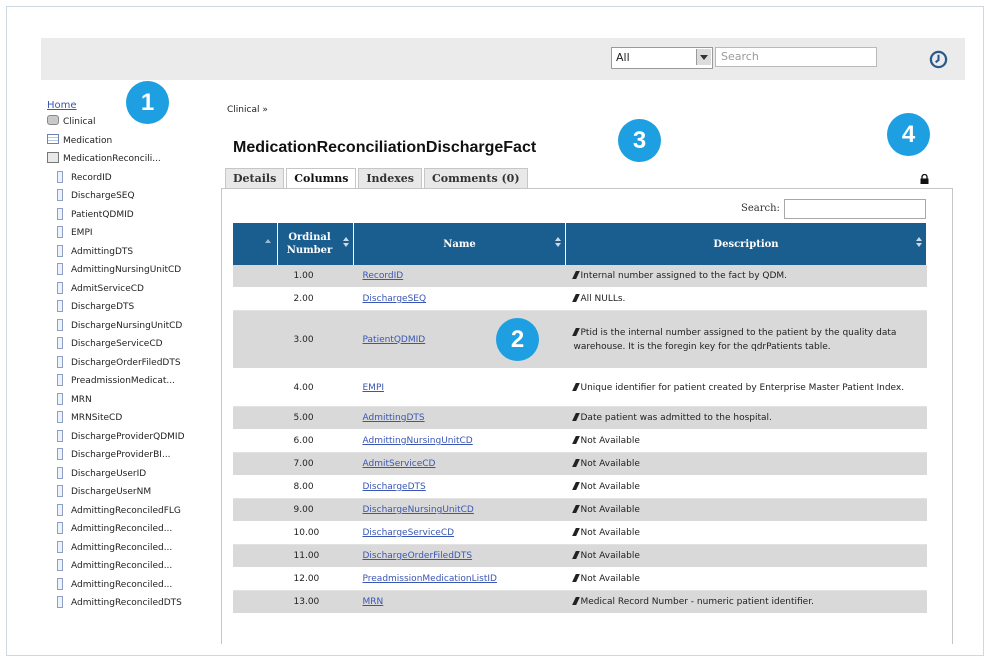 Image resolution: width=990 pixels, height=662 pixels. Describe the element at coordinates (746, 244) in the screenshot. I see `column-header-description: Description` at that location.